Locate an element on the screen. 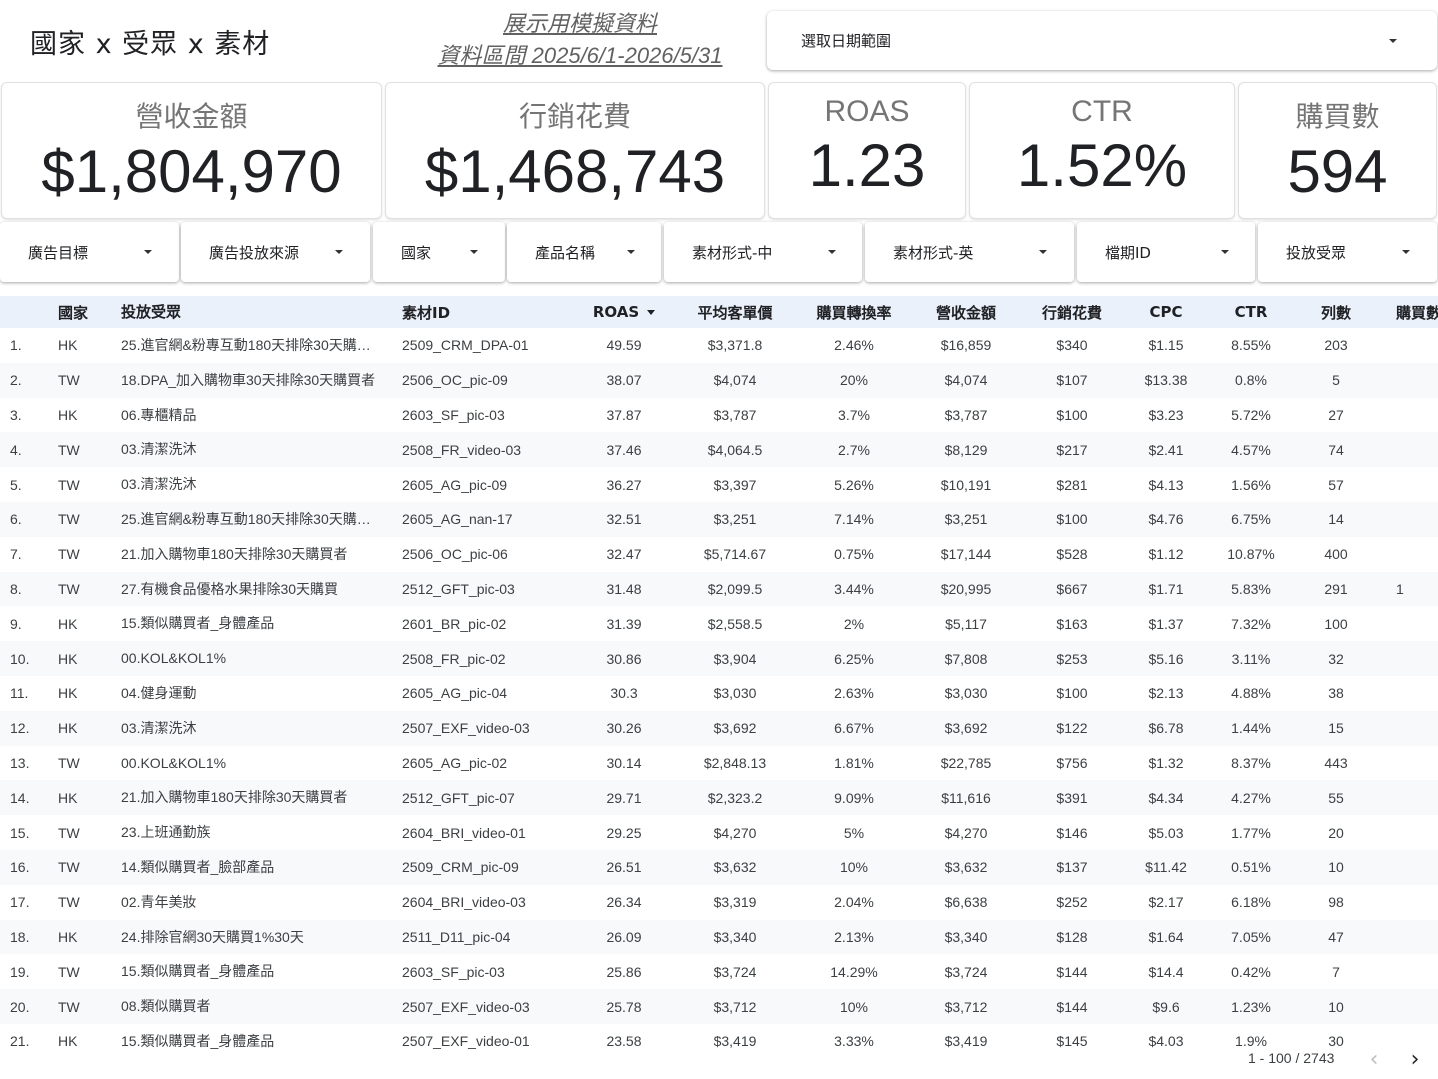 This screenshot has height=1079, width=1438. cell-cpc: $1.71 is located at coordinates (1166, 588).